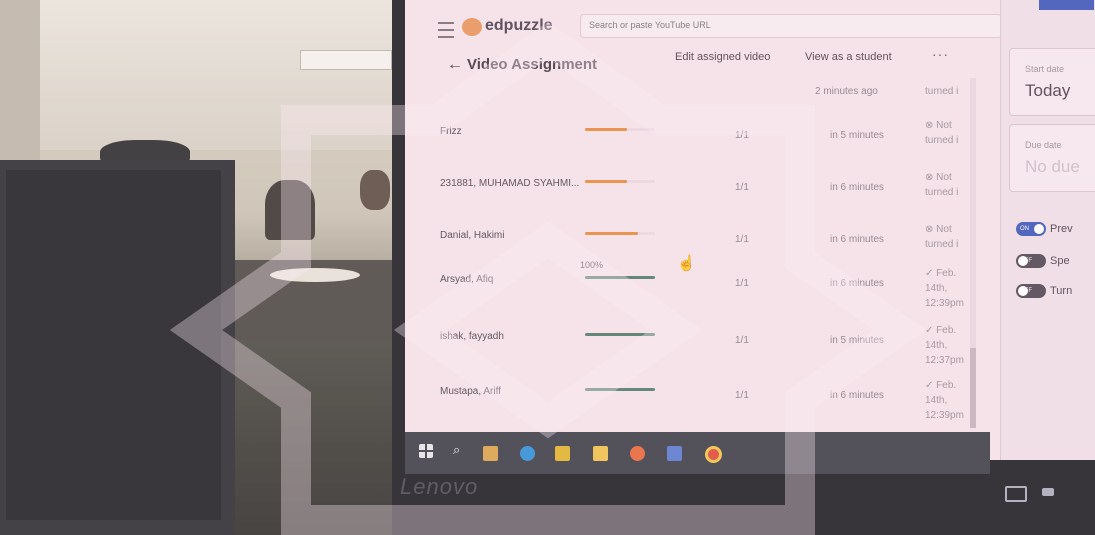  I want to click on student-name: ishak, fayyadh, so click(472, 336).